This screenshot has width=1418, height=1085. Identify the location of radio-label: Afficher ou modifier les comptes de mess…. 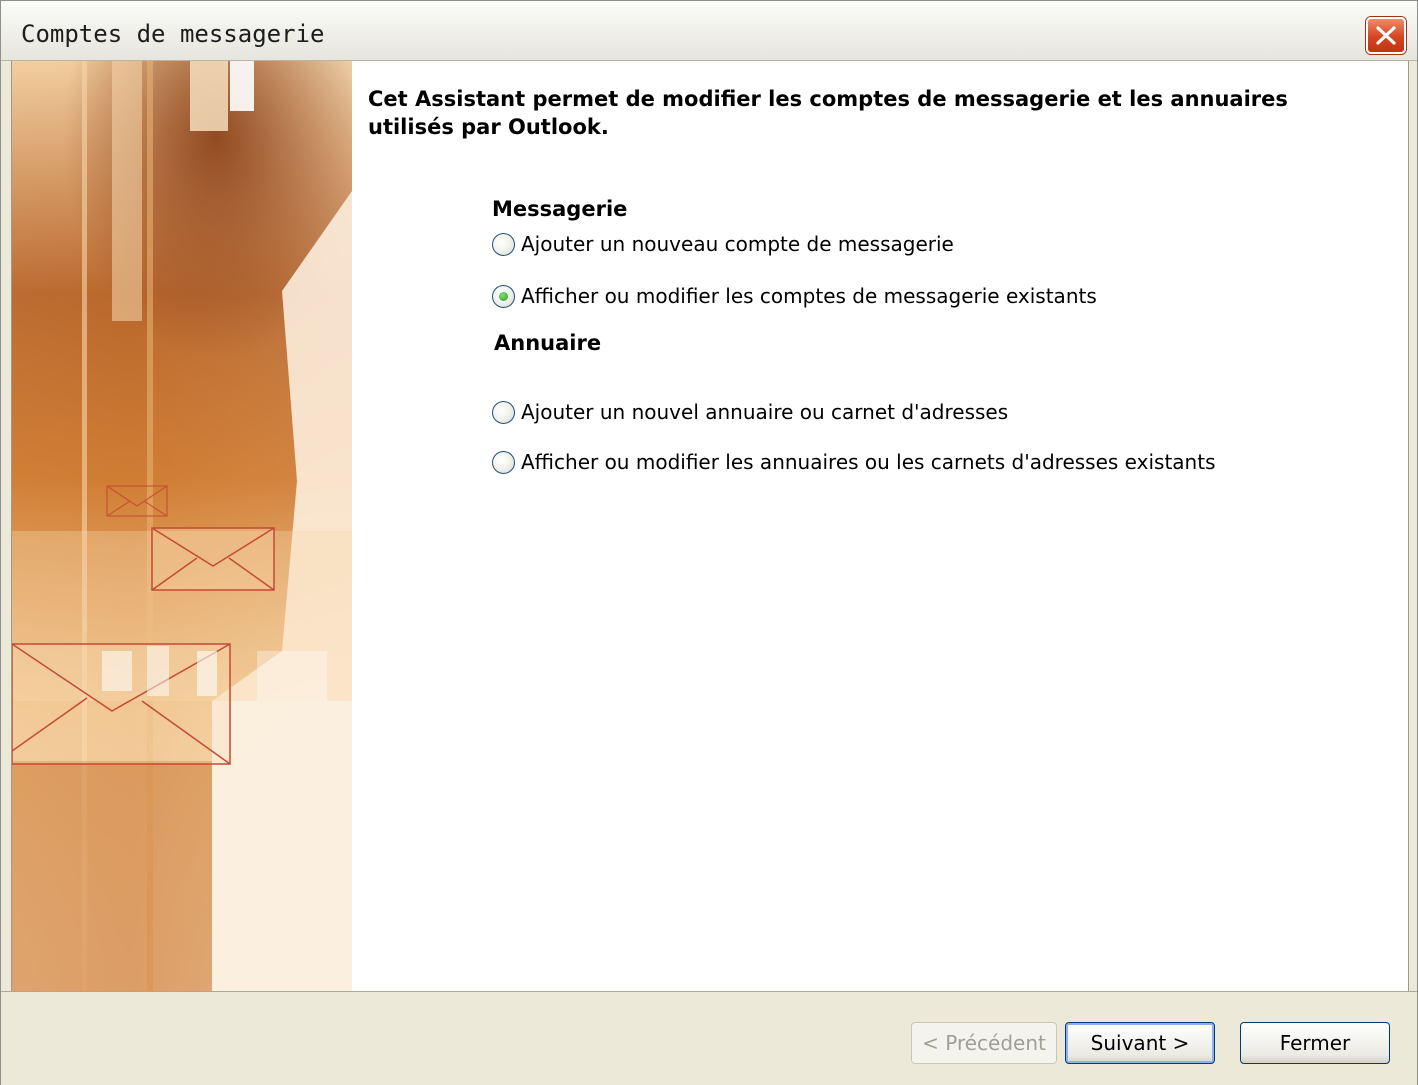
(809, 296).